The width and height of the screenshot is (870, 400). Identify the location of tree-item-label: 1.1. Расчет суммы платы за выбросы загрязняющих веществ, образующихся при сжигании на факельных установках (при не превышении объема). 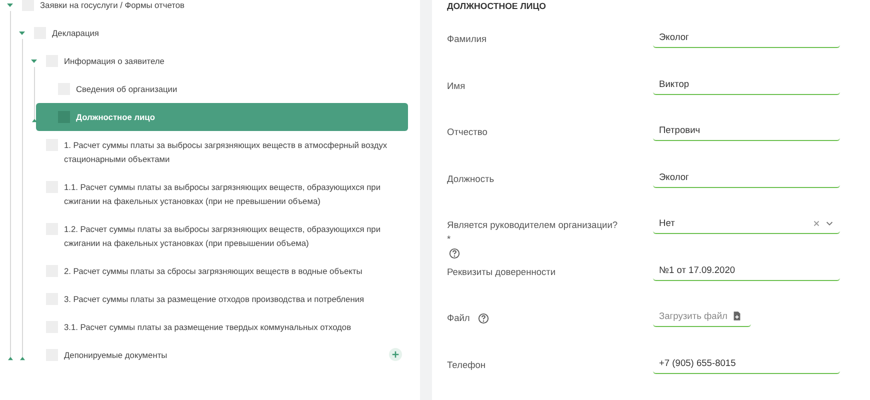
(223, 194).